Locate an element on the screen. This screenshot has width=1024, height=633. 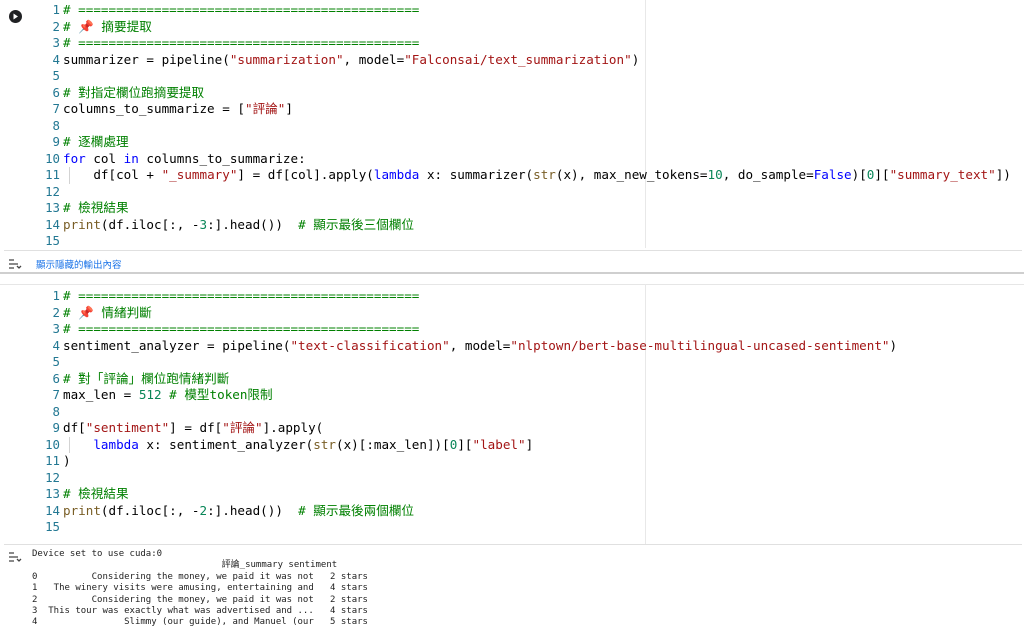
code-token: # 顯示最後兩個欄位 is located at coordinates (356, 510).